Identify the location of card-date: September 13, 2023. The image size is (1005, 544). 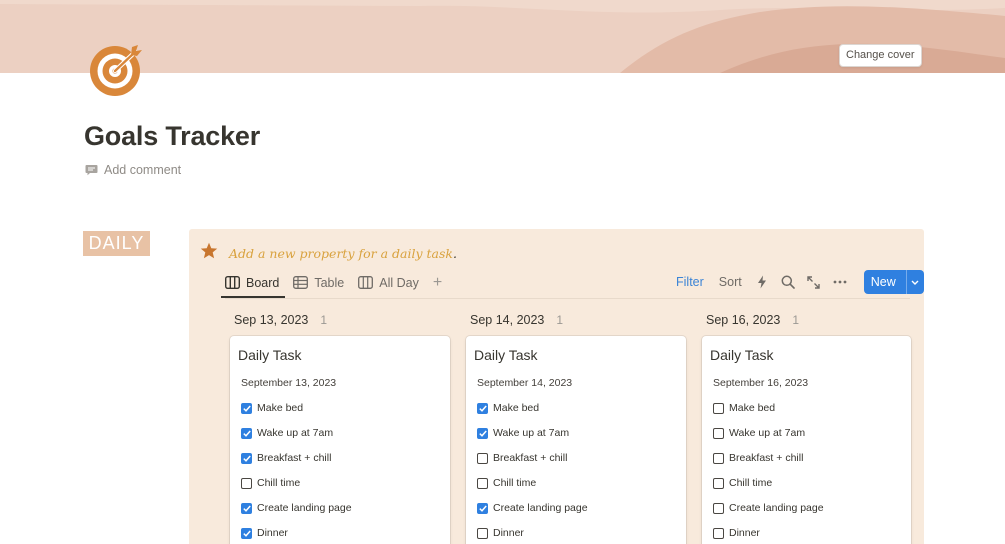
(289, 383).